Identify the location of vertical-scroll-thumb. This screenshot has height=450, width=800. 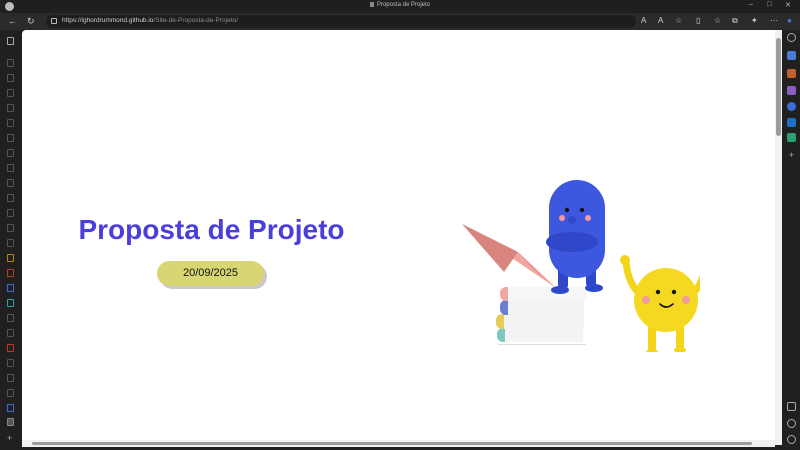
(778, 87).